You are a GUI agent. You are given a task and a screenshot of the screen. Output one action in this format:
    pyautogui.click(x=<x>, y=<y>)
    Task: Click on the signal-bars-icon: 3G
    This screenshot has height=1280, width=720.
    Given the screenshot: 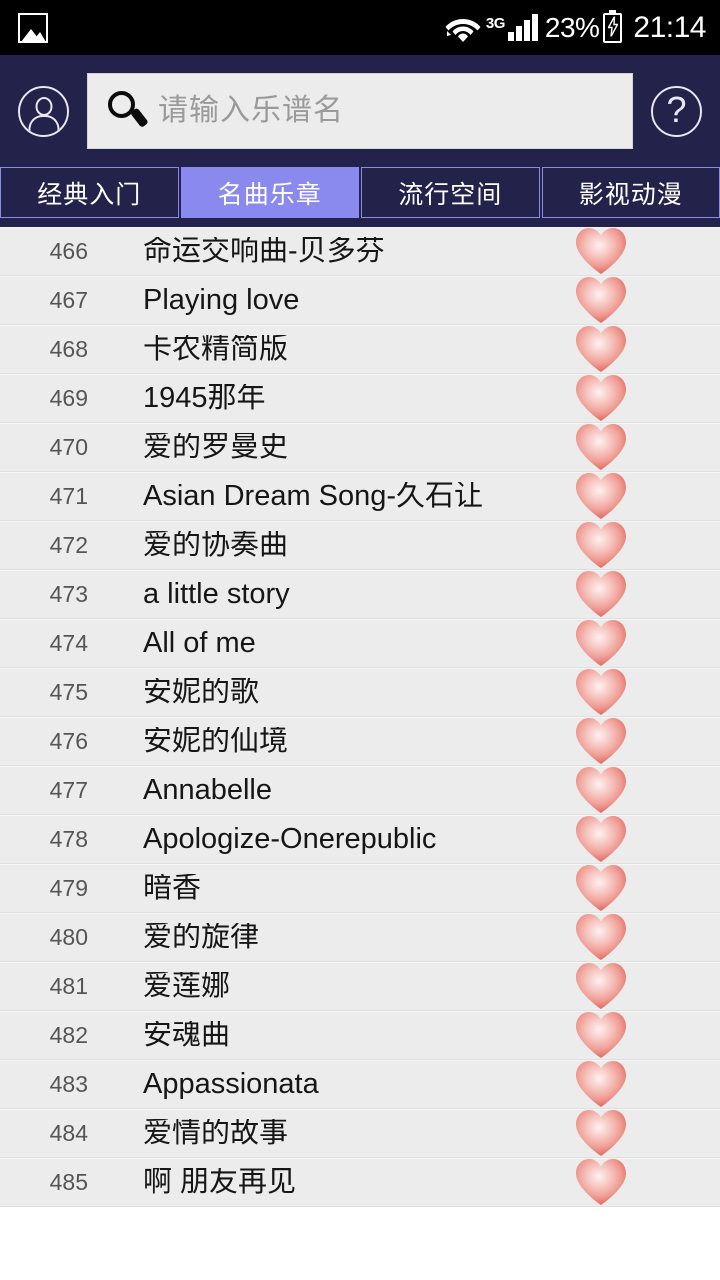 What is the action you would take?
    pyautogui.click(x=512, y=27)
    